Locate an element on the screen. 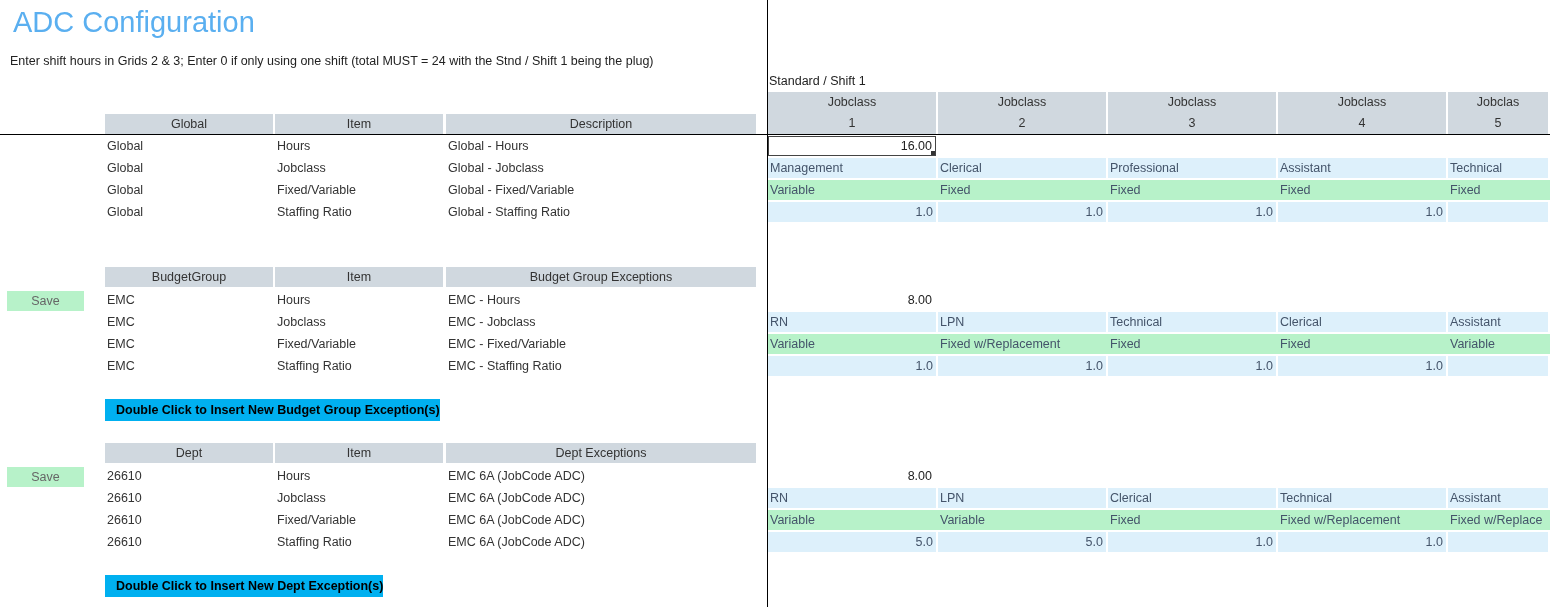 Image resolution: width=1550 pixels, height=607 pixels. table-cell-text: Global - Fixed/Variable is located at coordinates (511, 190).